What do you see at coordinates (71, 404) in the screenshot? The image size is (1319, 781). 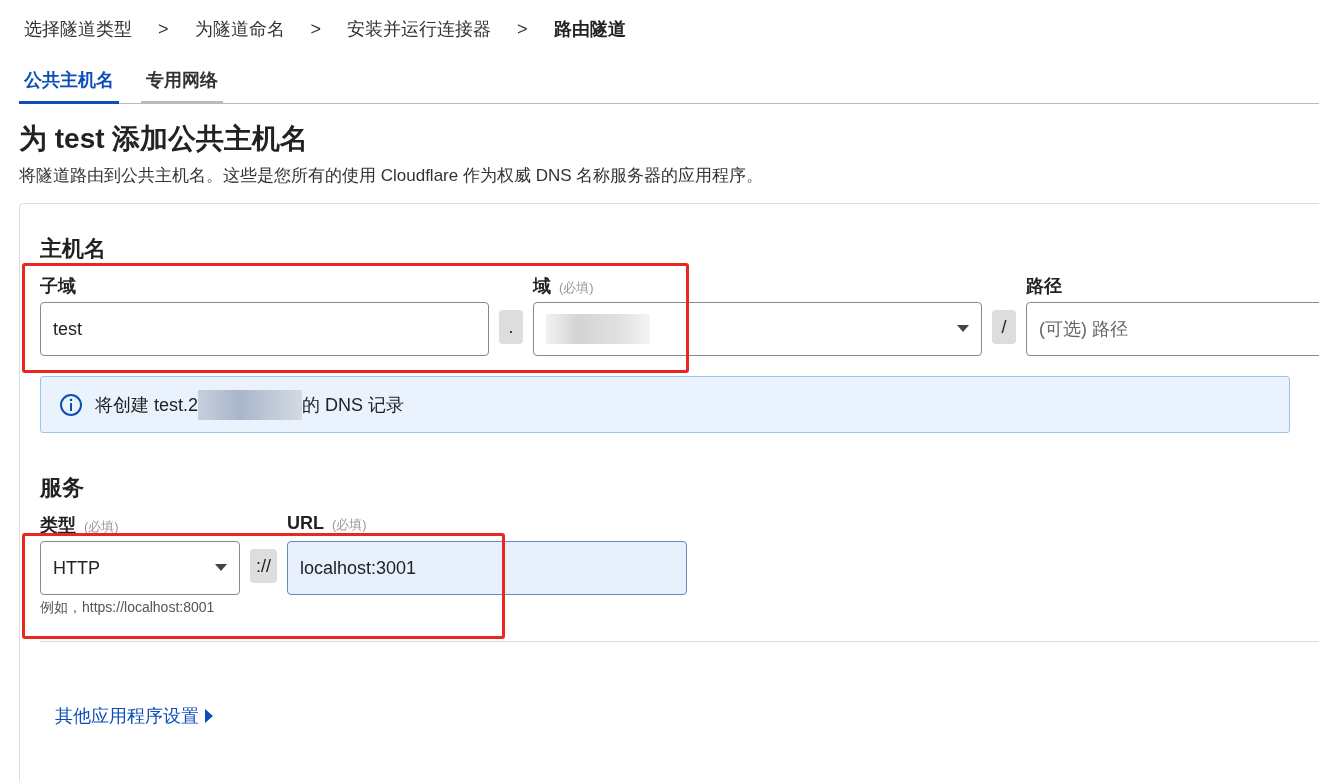 I see `info-icon` at bounding box center [71, 404].